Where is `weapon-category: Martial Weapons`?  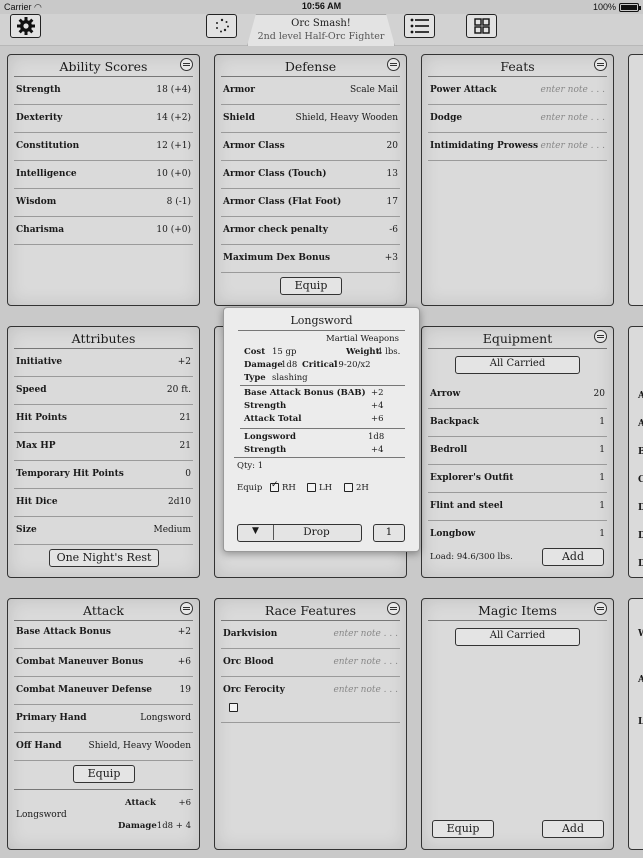 weapon-category: Martial Weapons is located at coordinates (362, 339).